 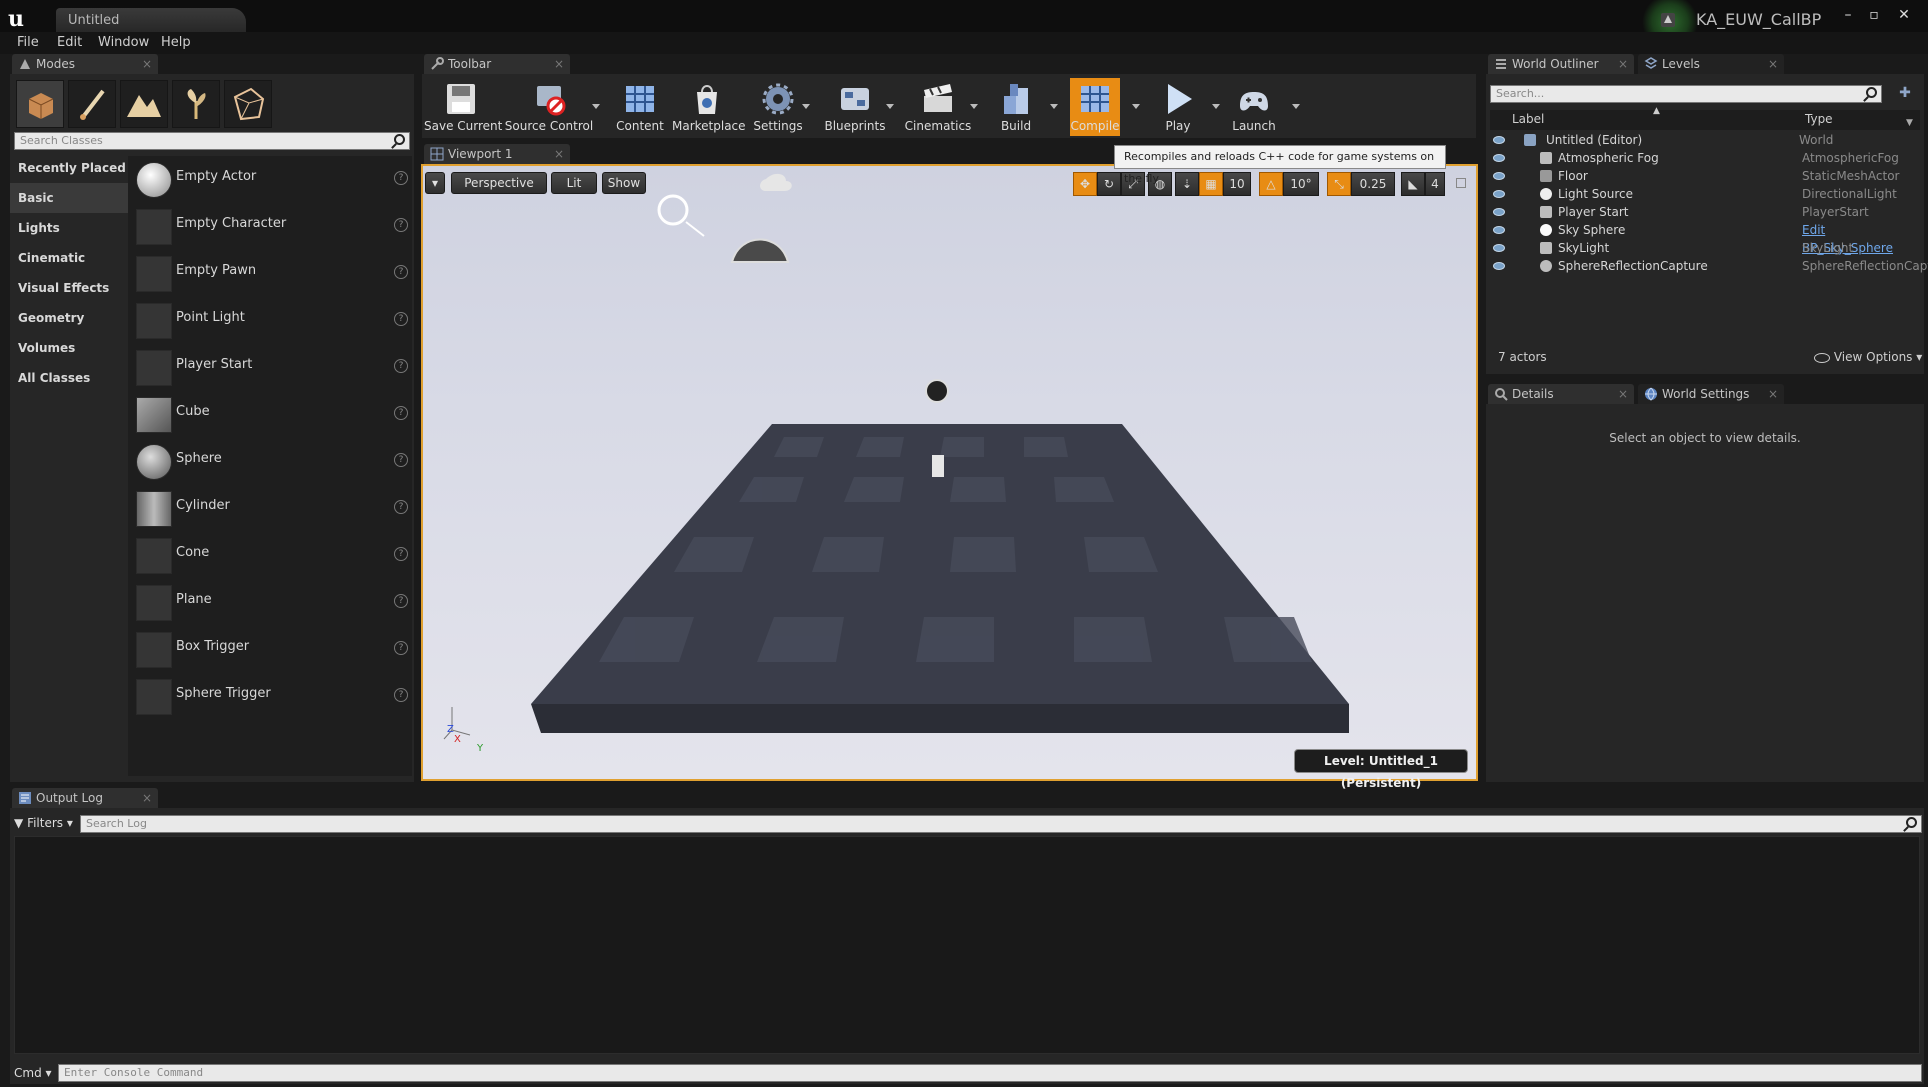 What do you see at coordinates (144, 104) in the screenshot?
I see `landscape-mode-button` at bounding box center [144, 104].